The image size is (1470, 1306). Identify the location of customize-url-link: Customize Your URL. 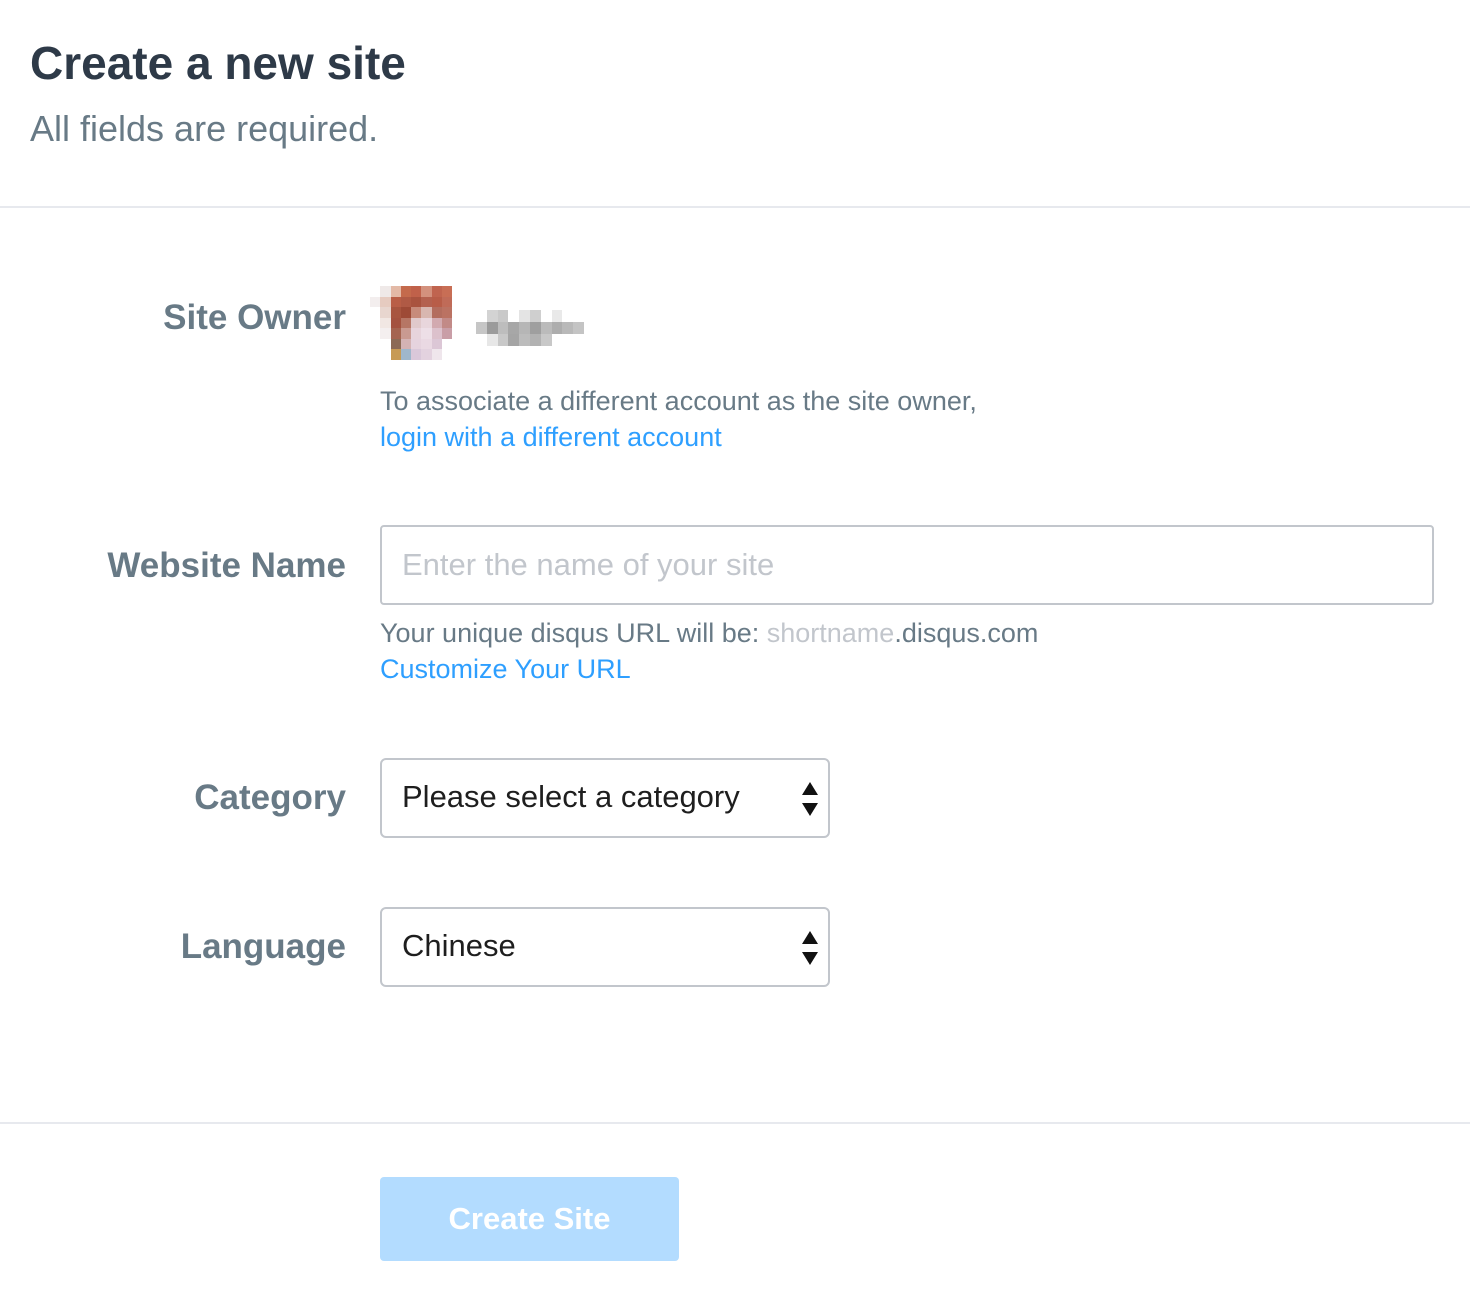
(505, 669).